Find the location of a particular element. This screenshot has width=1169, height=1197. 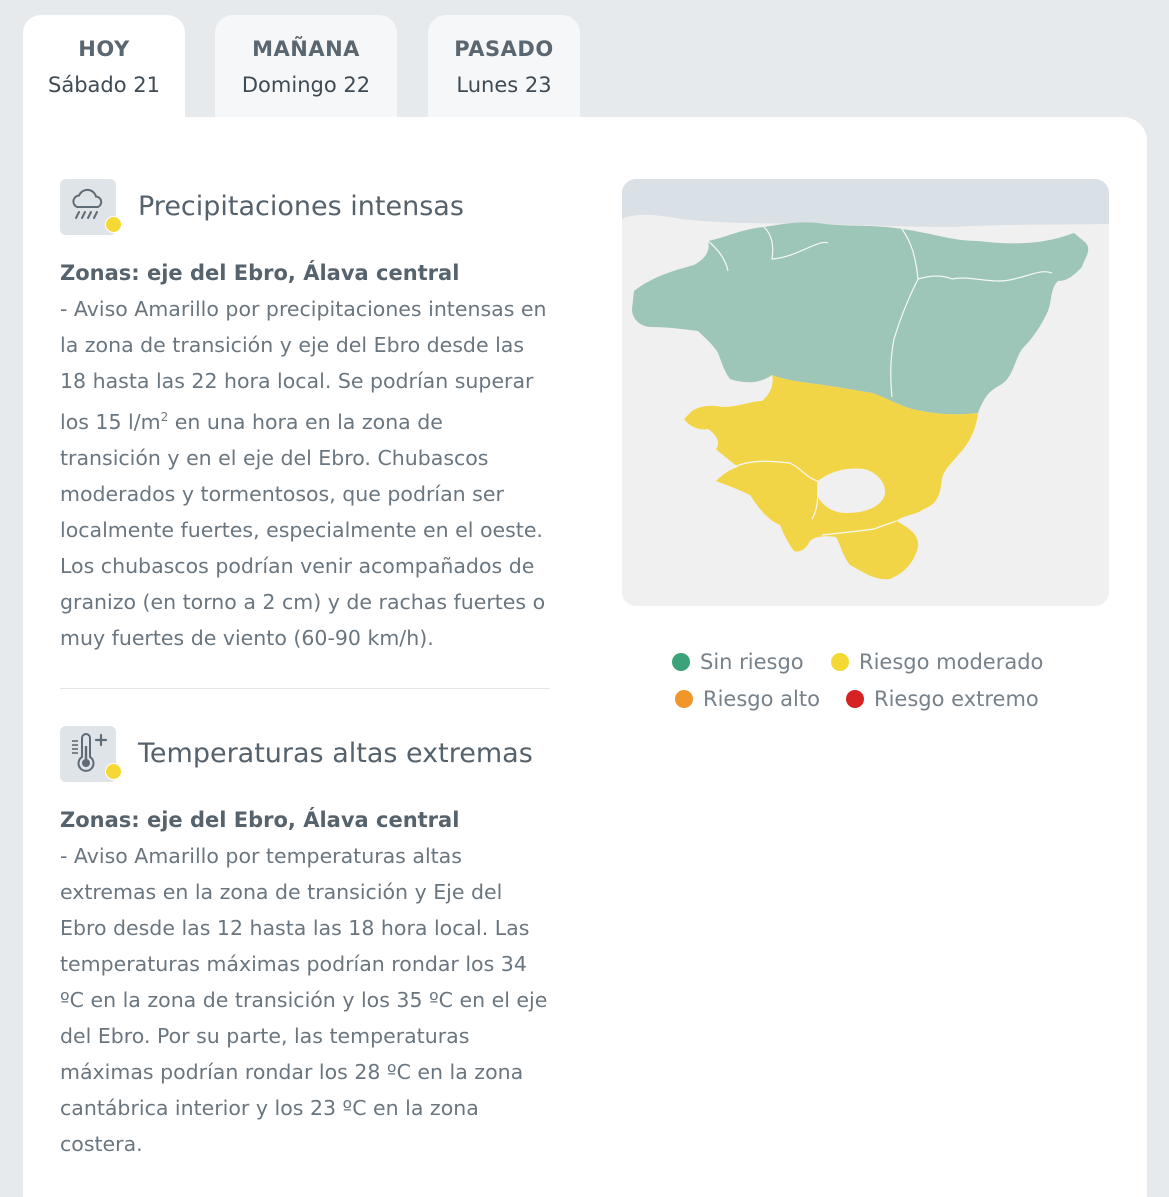

region-no-risk is located at coordinates (860, 318).